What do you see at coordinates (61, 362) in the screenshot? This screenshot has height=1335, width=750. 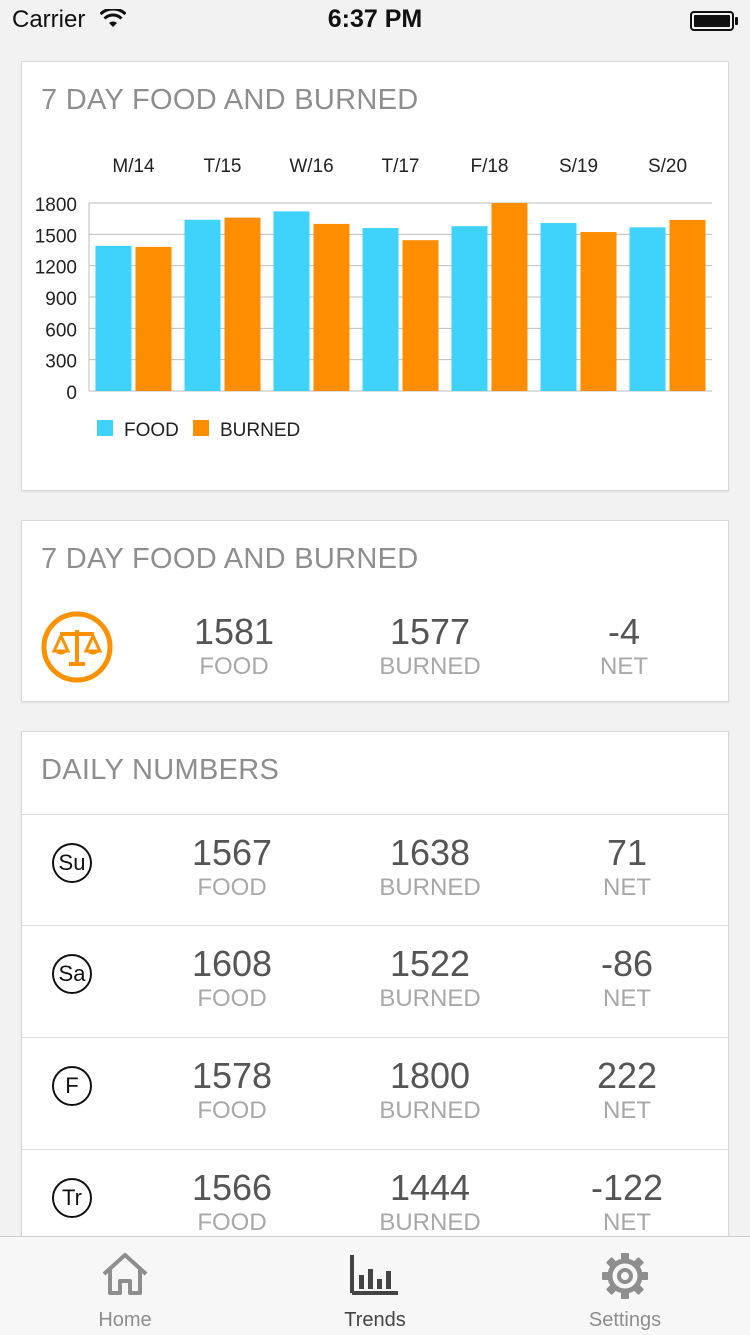 I see `y-tick-label: 300` at bounding box center [61, 362].